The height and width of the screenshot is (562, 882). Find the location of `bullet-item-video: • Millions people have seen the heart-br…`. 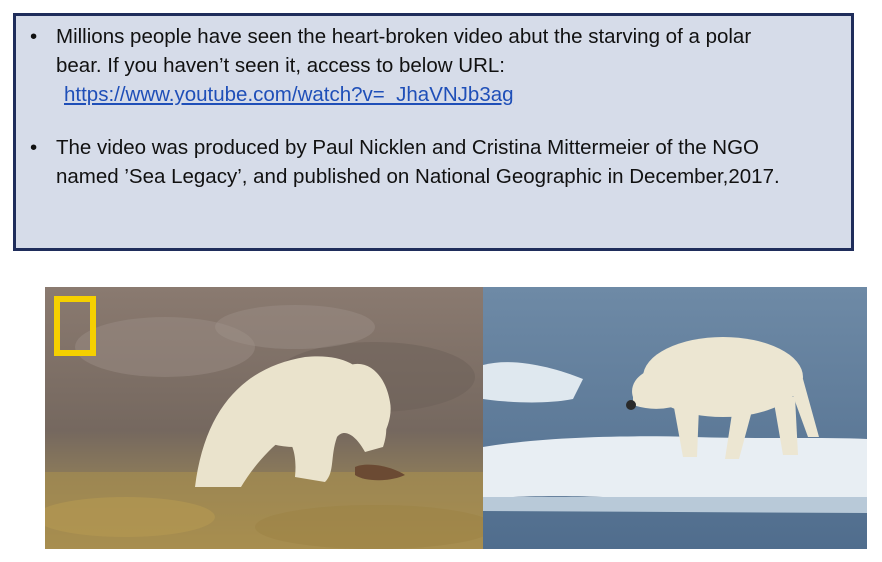

bullet-item-video: • Millions people have seen the heart-br… is located at coordinates (433, 65).